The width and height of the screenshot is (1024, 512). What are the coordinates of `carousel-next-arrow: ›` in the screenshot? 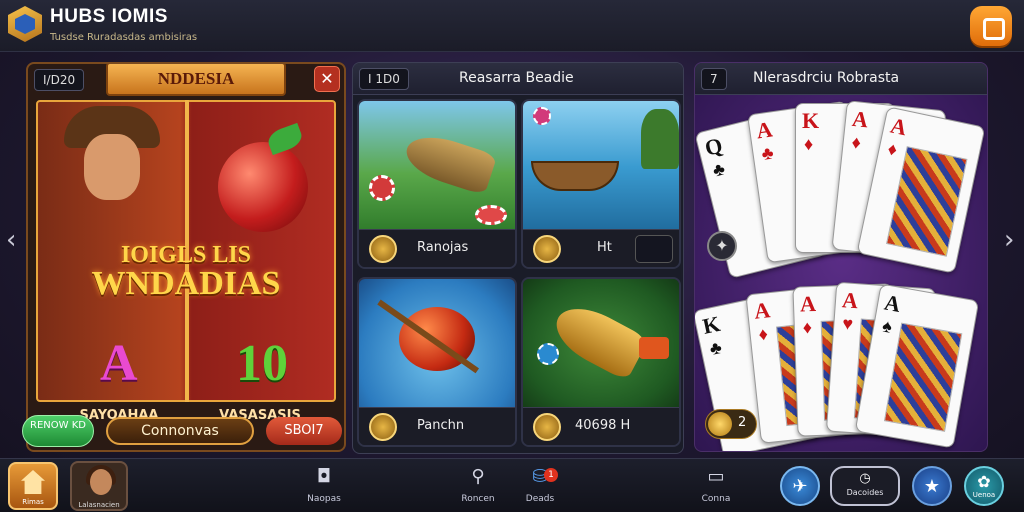 It's located at (1009, 240).